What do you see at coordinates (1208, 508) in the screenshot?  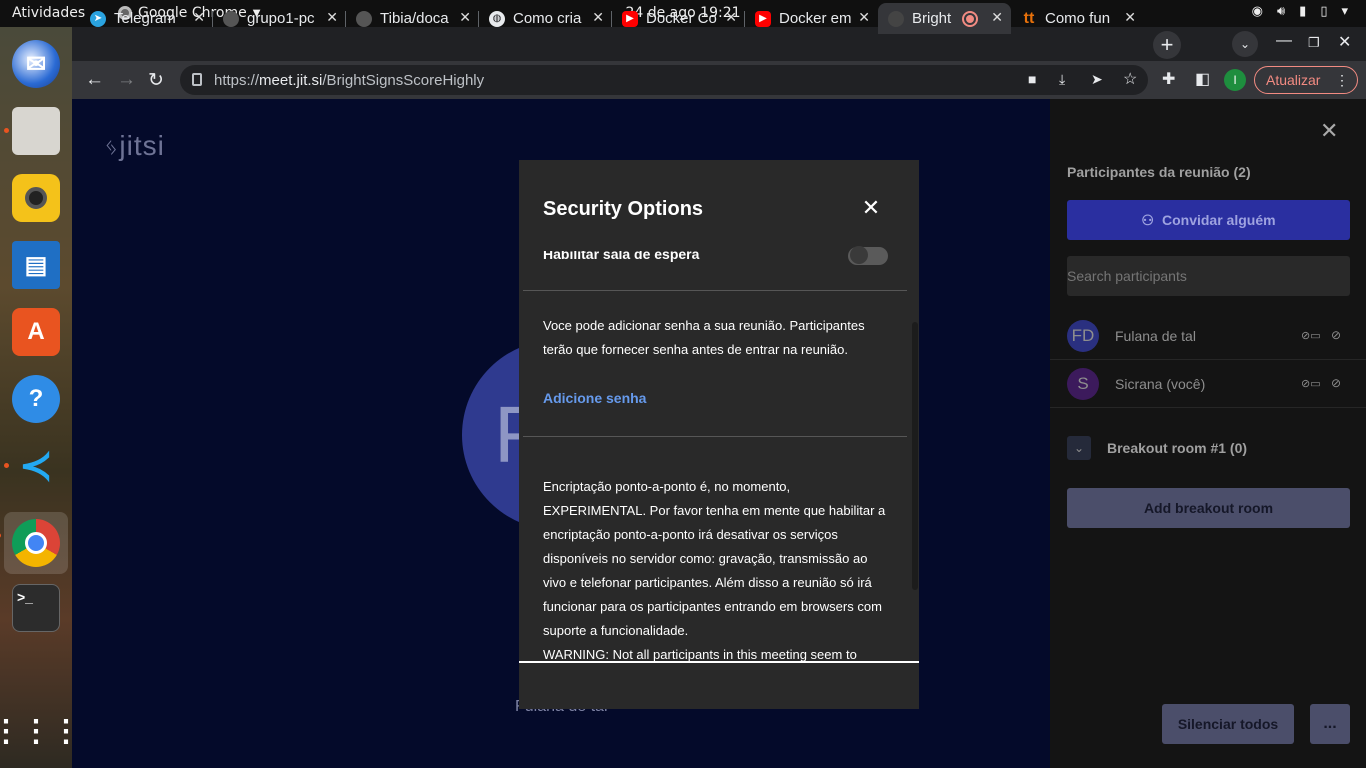 I see `add-breakout-room-button: Add breakout room` at bounding box center [1208, 508].